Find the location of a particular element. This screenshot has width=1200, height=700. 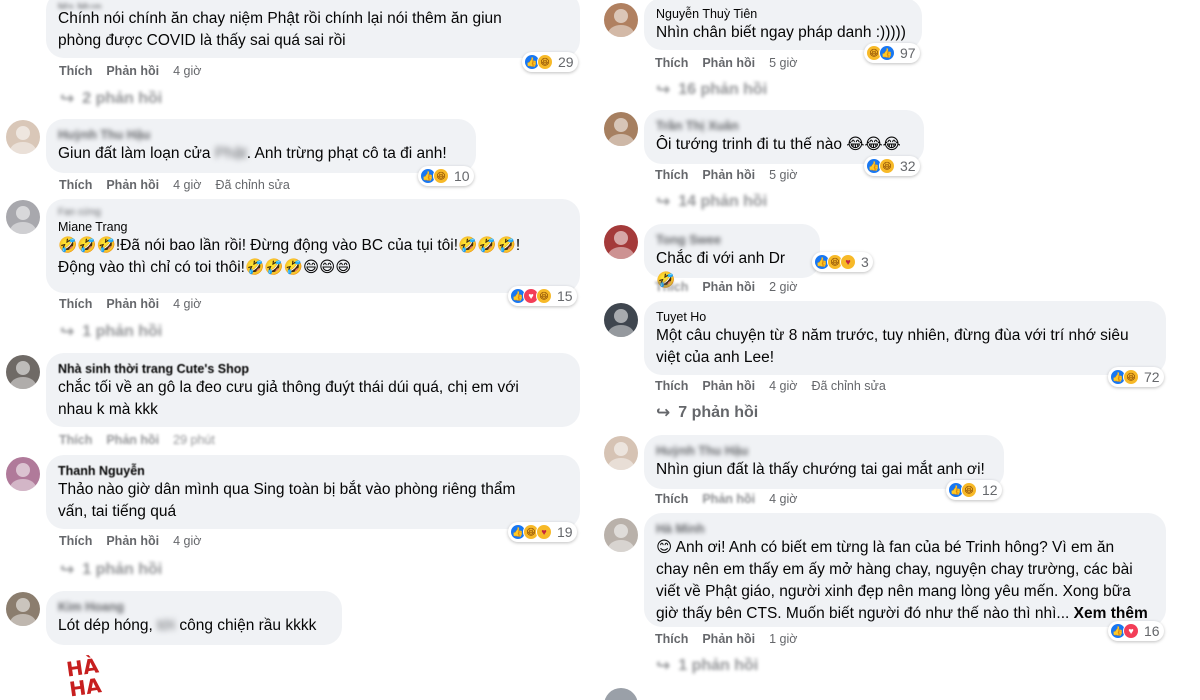

view-replies-link: ↪ 14 phản hồi is located at coordinates (711, 202).